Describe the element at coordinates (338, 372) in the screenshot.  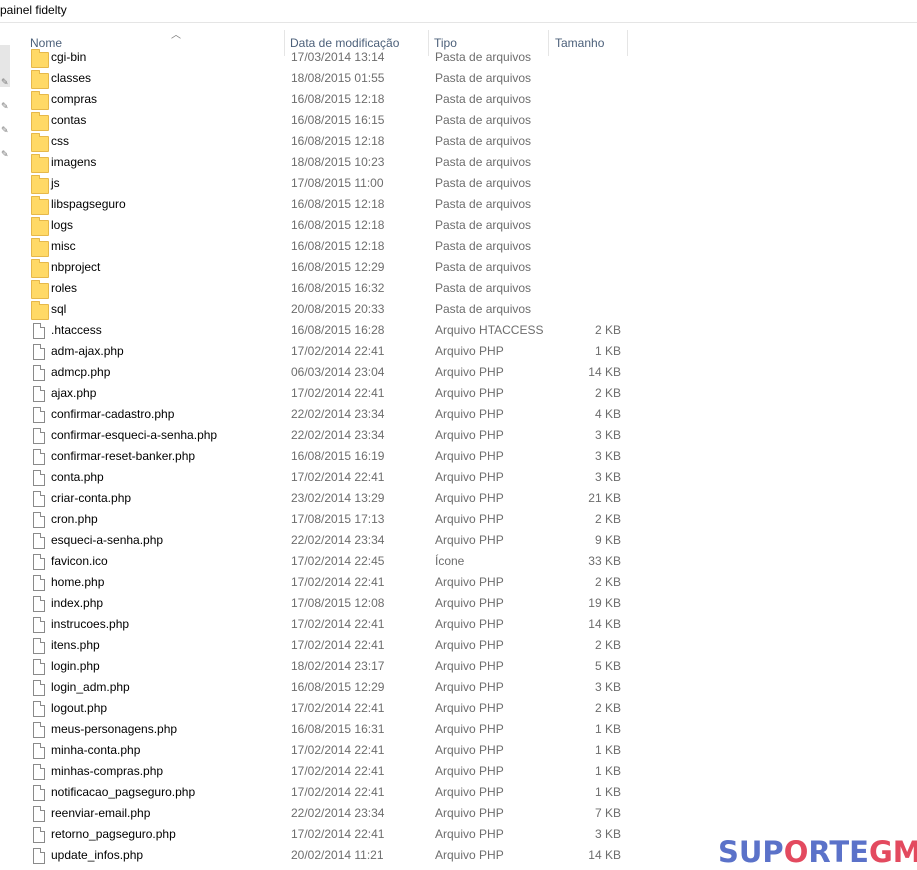
I see `file-date: 06/03/2014 23:04` at that location.